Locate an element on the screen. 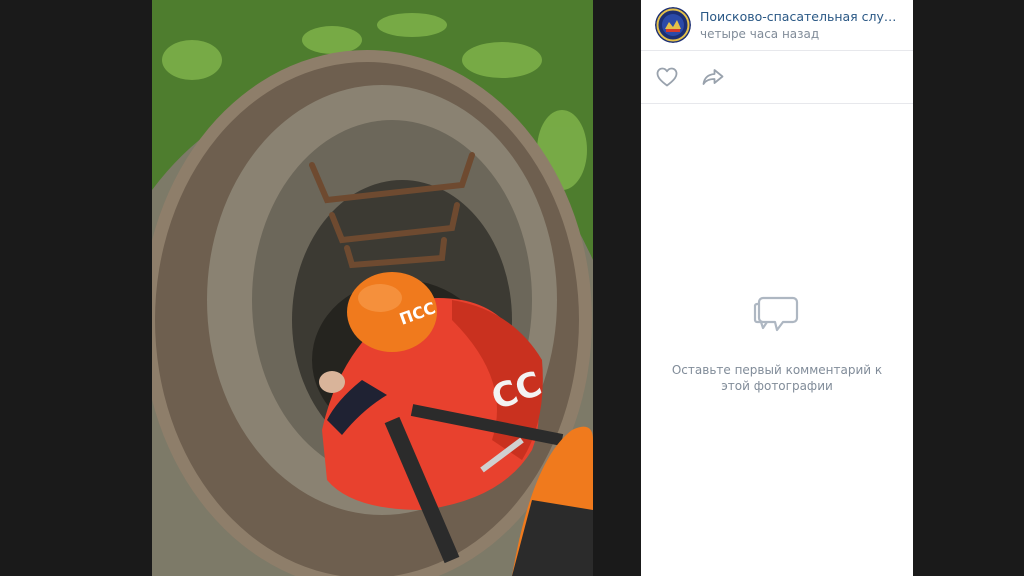 The image size is (1024, 576). share-arrow-icon is located at coordinates (713, 77).